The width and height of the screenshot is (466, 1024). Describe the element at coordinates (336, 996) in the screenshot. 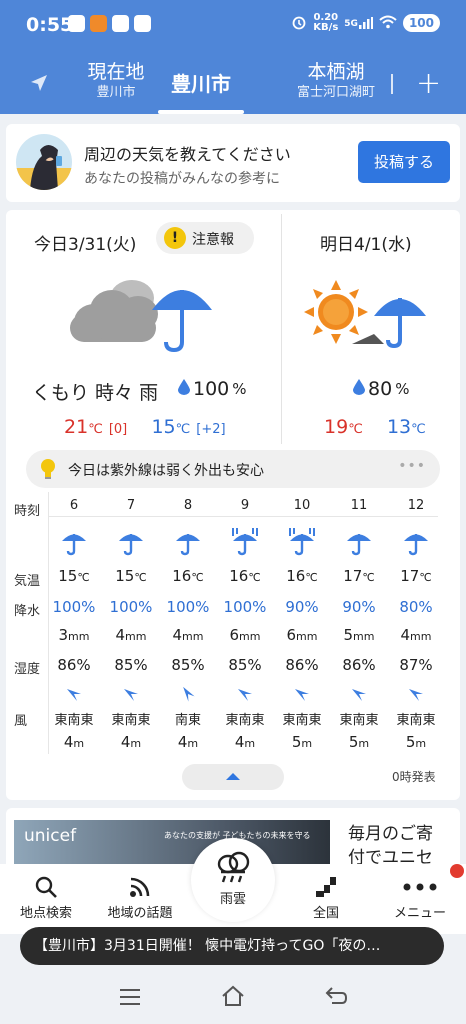

I see `back-icon` at that location.